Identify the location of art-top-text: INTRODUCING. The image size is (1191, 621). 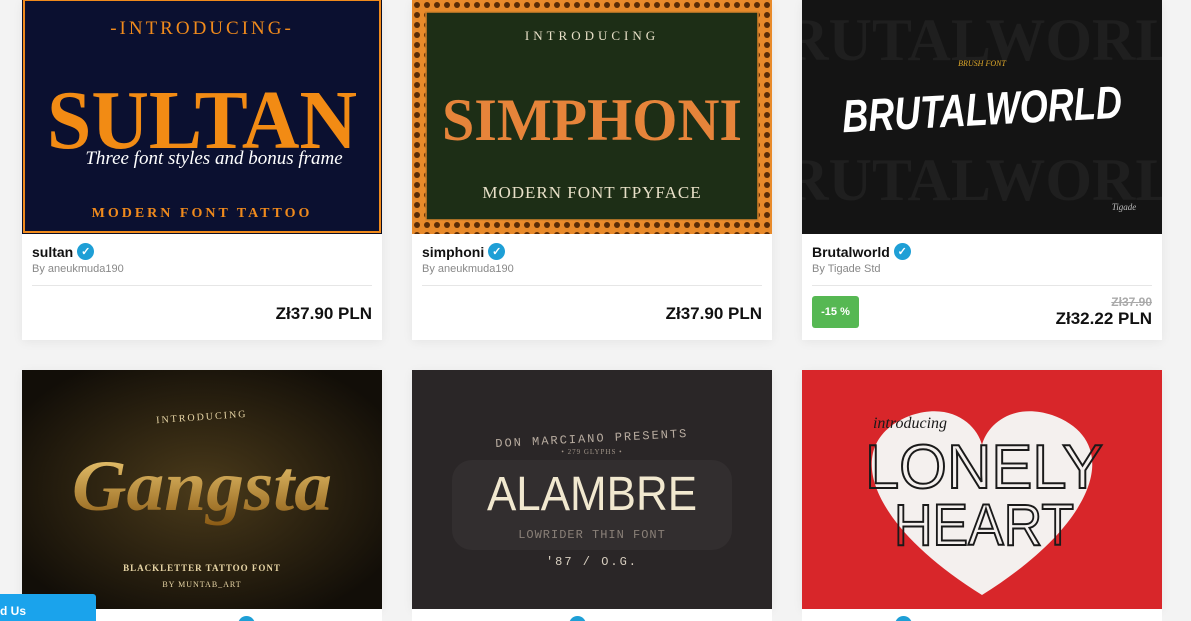
(592, 35).